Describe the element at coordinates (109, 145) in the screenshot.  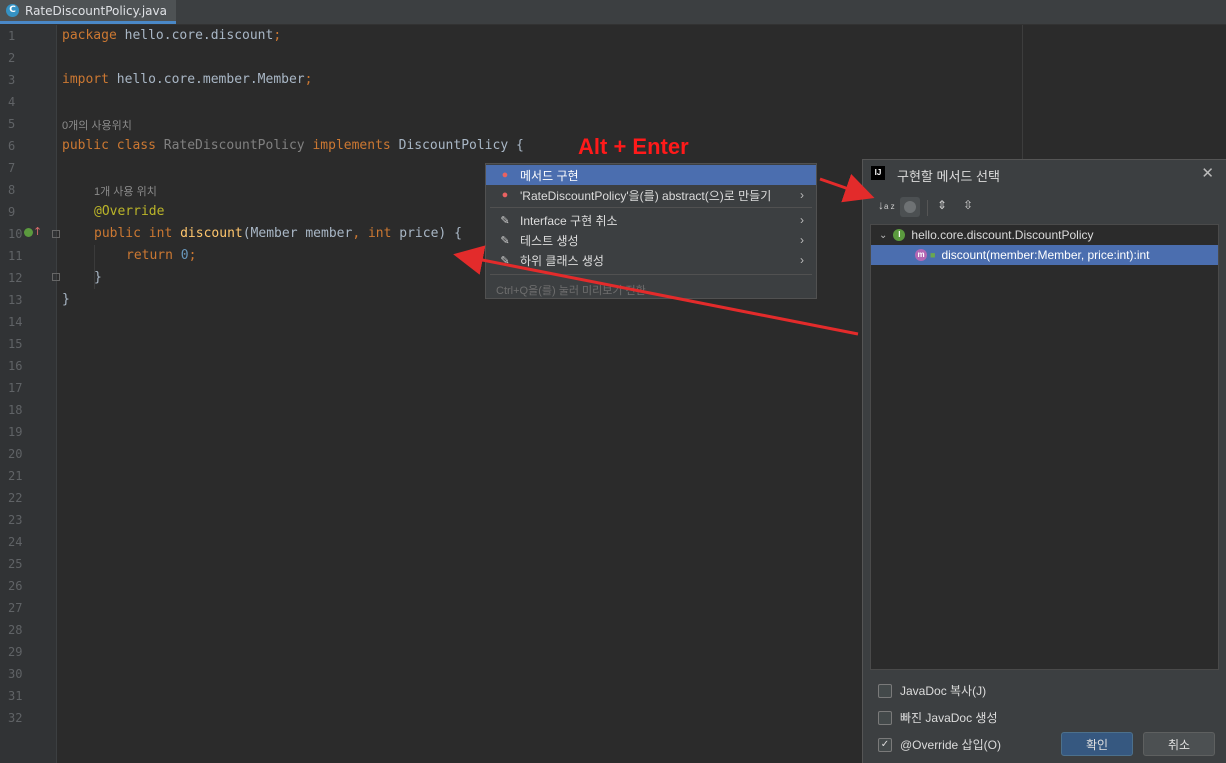
I see `keyword: public class` at that location.